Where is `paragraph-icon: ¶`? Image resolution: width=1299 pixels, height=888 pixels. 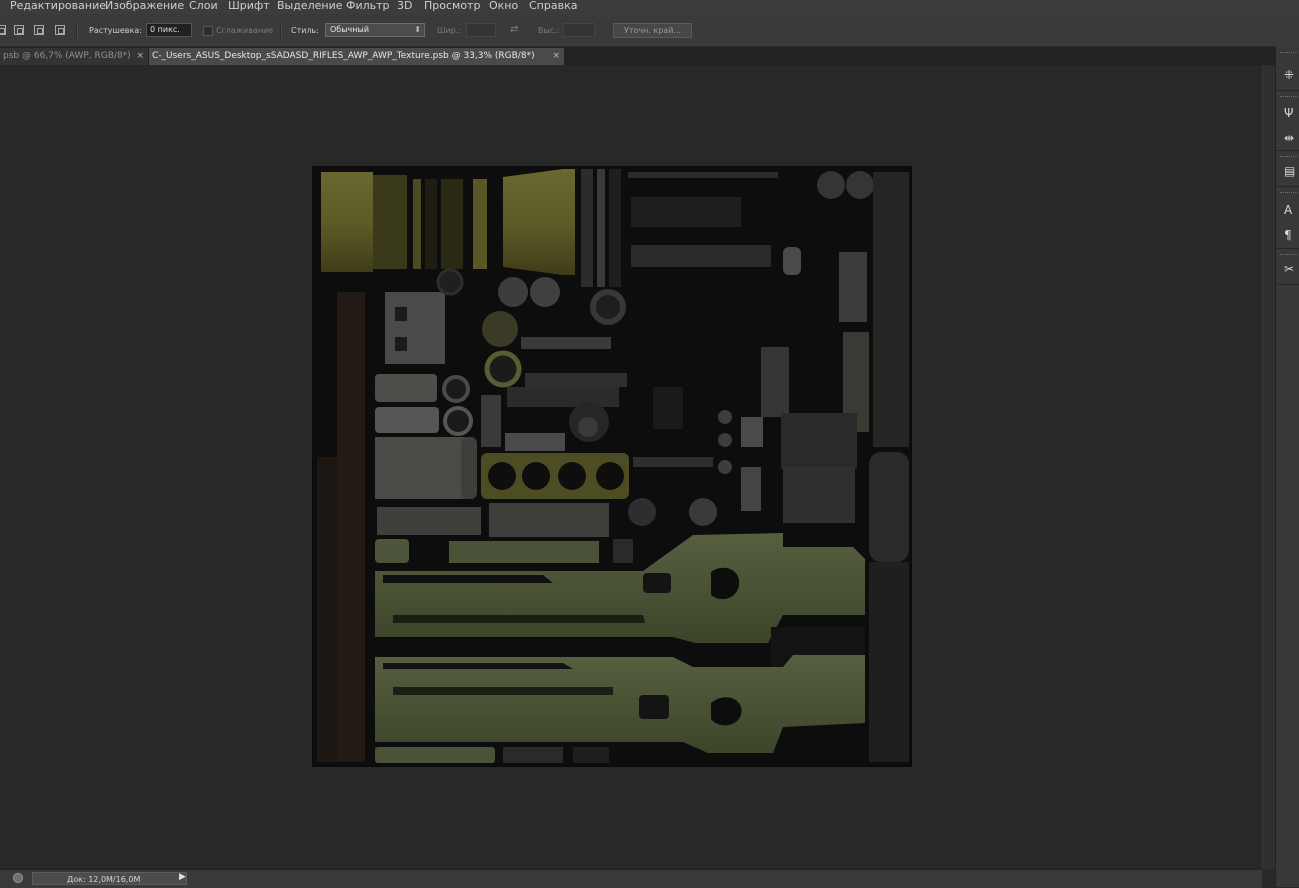
paragraph-icon: ¶ is located at coordinates (1291, 235).